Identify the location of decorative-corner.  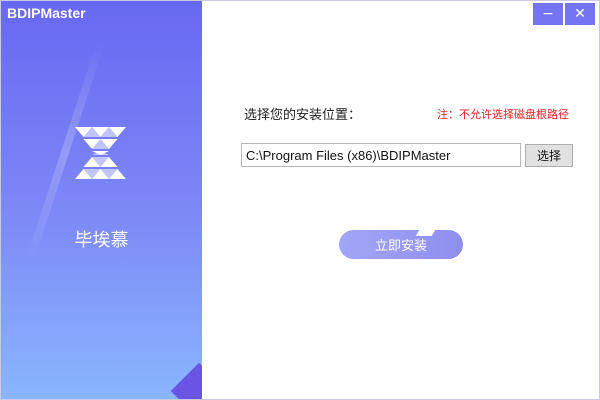
(186, 380).